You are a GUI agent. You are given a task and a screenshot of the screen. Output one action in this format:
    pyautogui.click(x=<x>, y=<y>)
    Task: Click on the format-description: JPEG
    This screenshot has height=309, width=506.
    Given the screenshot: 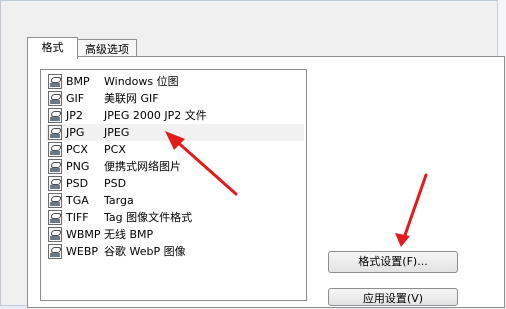 What is the action you would take?
    pyautogui.click(x=117, y=132)
    